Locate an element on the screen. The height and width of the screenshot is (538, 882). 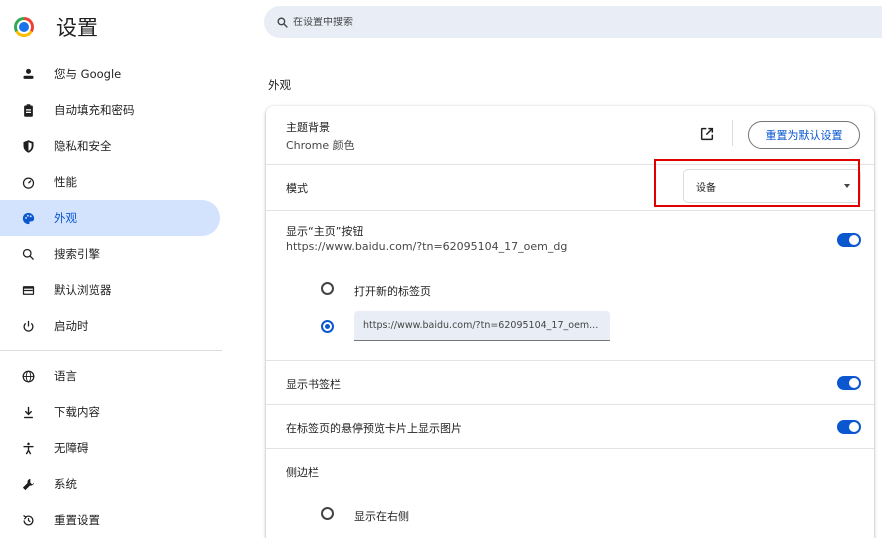
sidebar-item-autofill: 自动填充和密码 is located at coordinates (110, 110).